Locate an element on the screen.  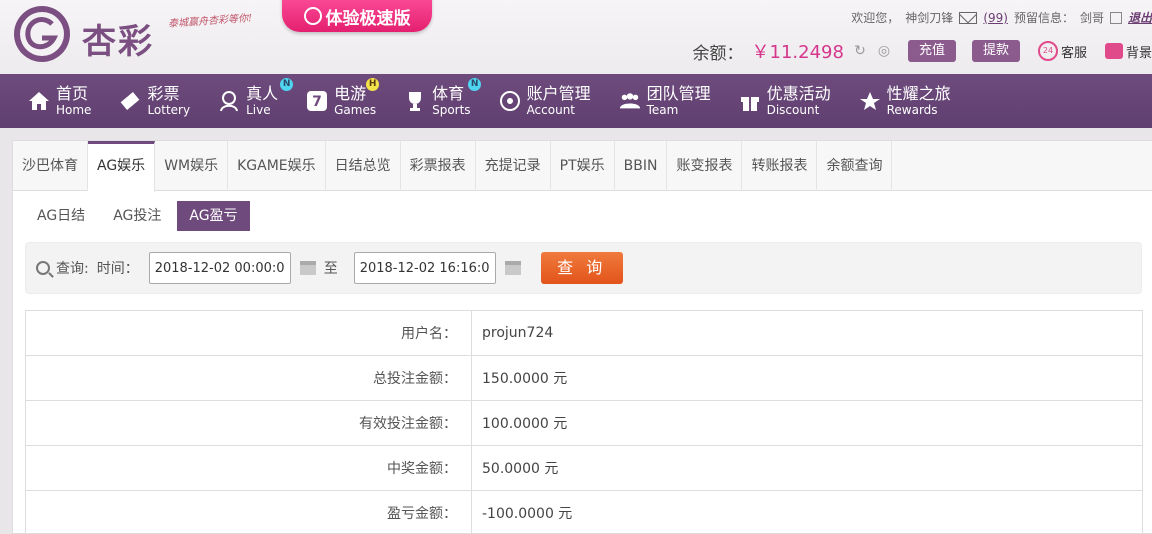
start-time-input is located at coordinates (219, 268).